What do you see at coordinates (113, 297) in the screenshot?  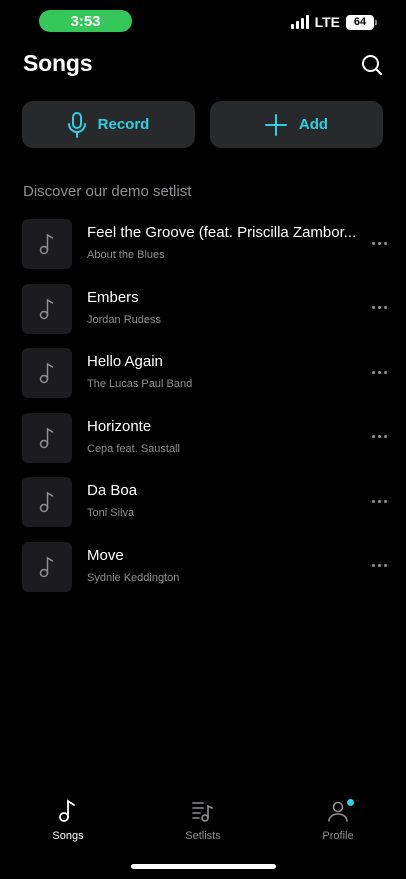 I see `song-title: Embers` at bounding box center [113, 297].